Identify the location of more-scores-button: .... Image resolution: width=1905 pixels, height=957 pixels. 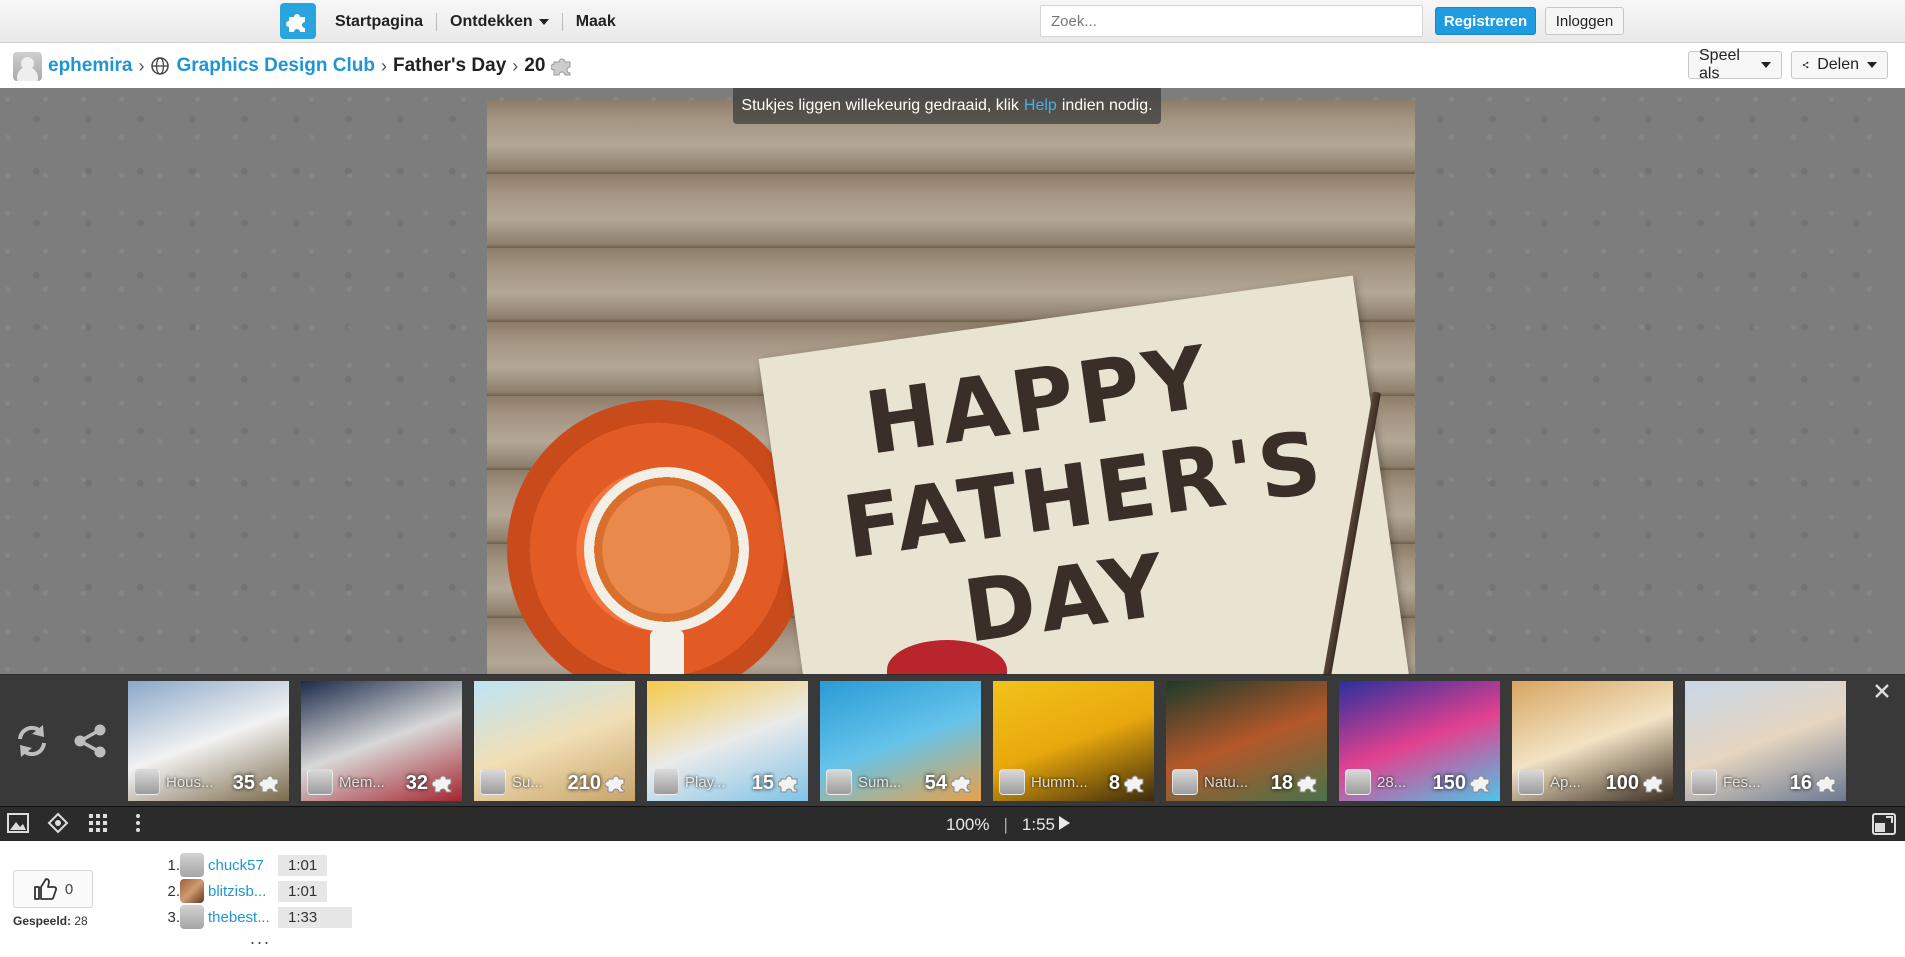
(260, 938).